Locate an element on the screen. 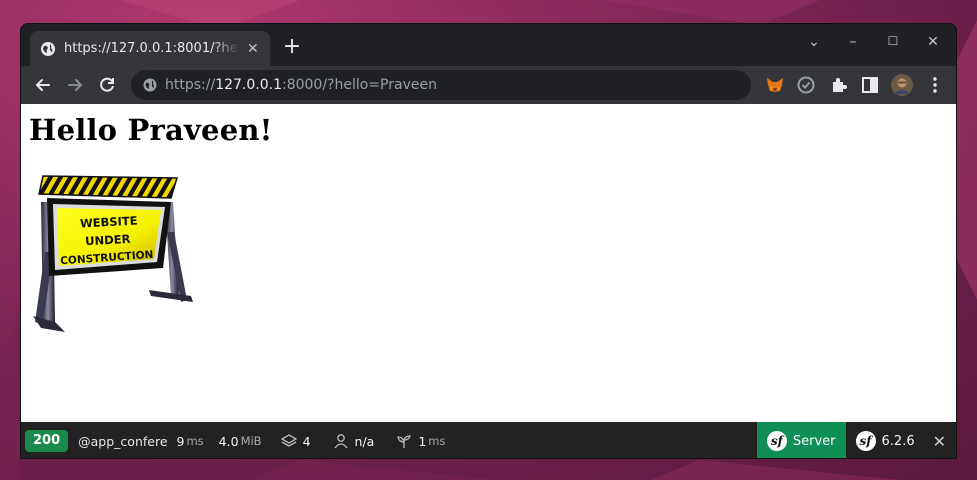 The image size is (977, 480). close-toolbar-icon: ✕ is located at coordinates (940, 440).